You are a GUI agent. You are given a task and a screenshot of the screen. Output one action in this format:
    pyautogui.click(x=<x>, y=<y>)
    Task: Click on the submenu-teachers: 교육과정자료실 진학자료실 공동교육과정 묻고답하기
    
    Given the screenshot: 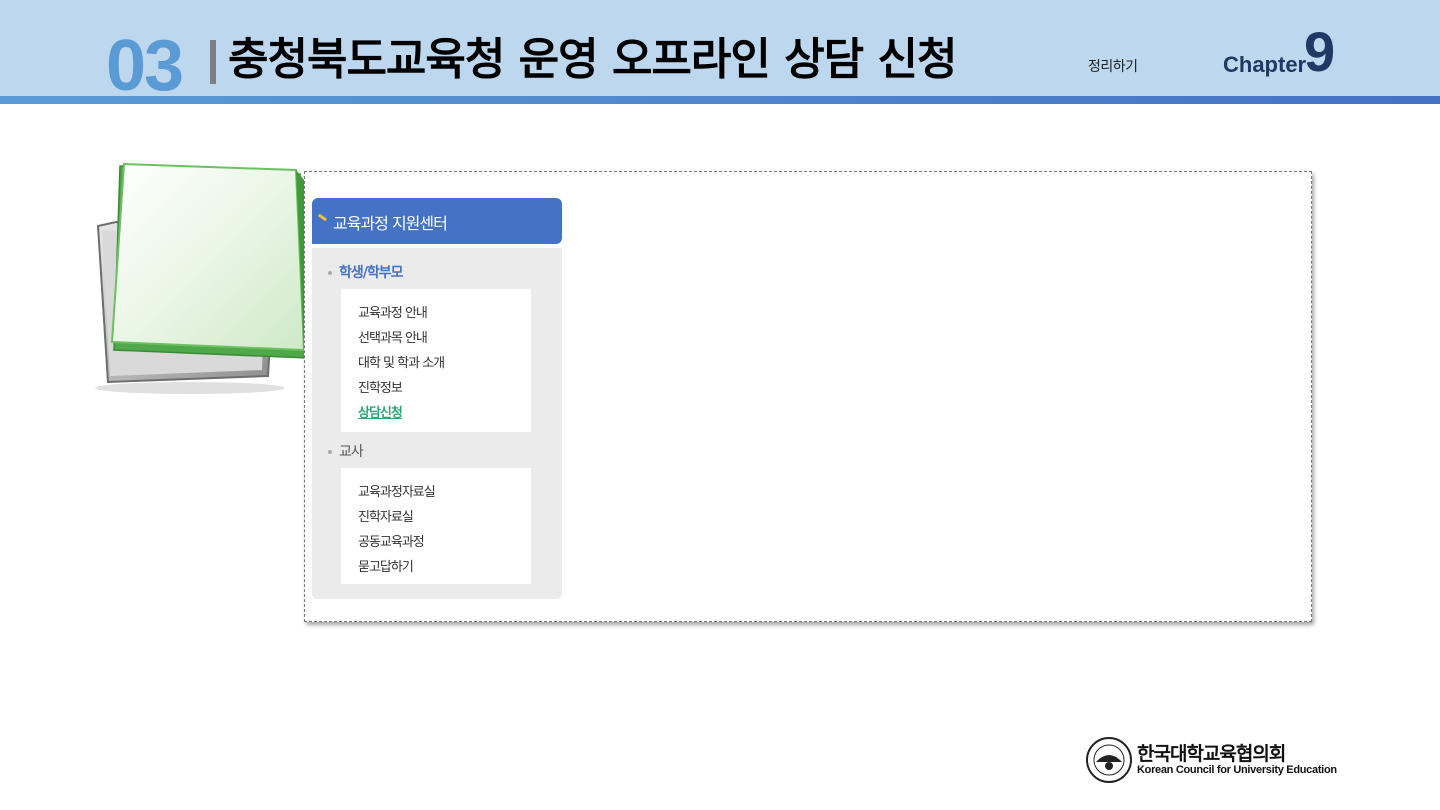 What is the action you would take?
    pyautogui.click(x=436, y=526)
    